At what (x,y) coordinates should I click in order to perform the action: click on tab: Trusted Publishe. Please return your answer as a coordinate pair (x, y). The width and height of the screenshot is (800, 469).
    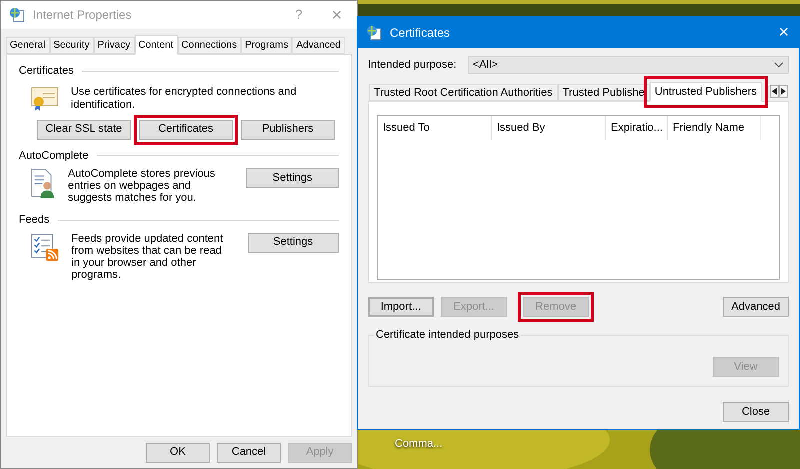
    Looking at the image, I should click on (604, 92).